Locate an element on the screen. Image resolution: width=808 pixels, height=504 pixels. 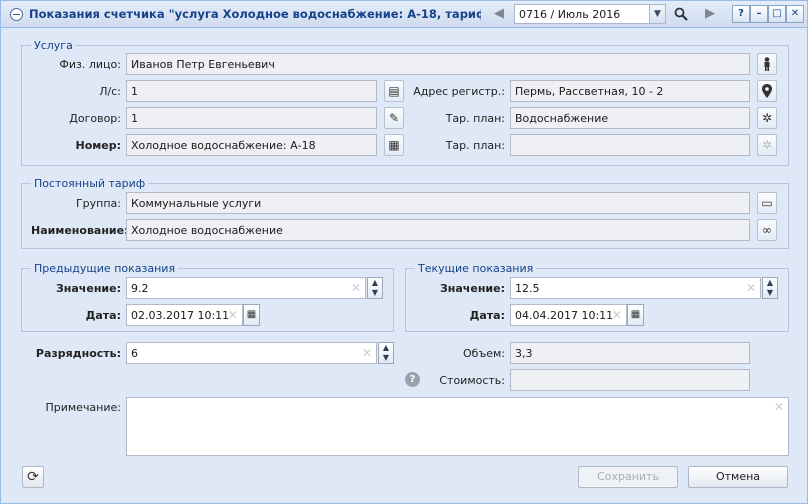
note-label: Примечание: is located at coordinates (83, 407).